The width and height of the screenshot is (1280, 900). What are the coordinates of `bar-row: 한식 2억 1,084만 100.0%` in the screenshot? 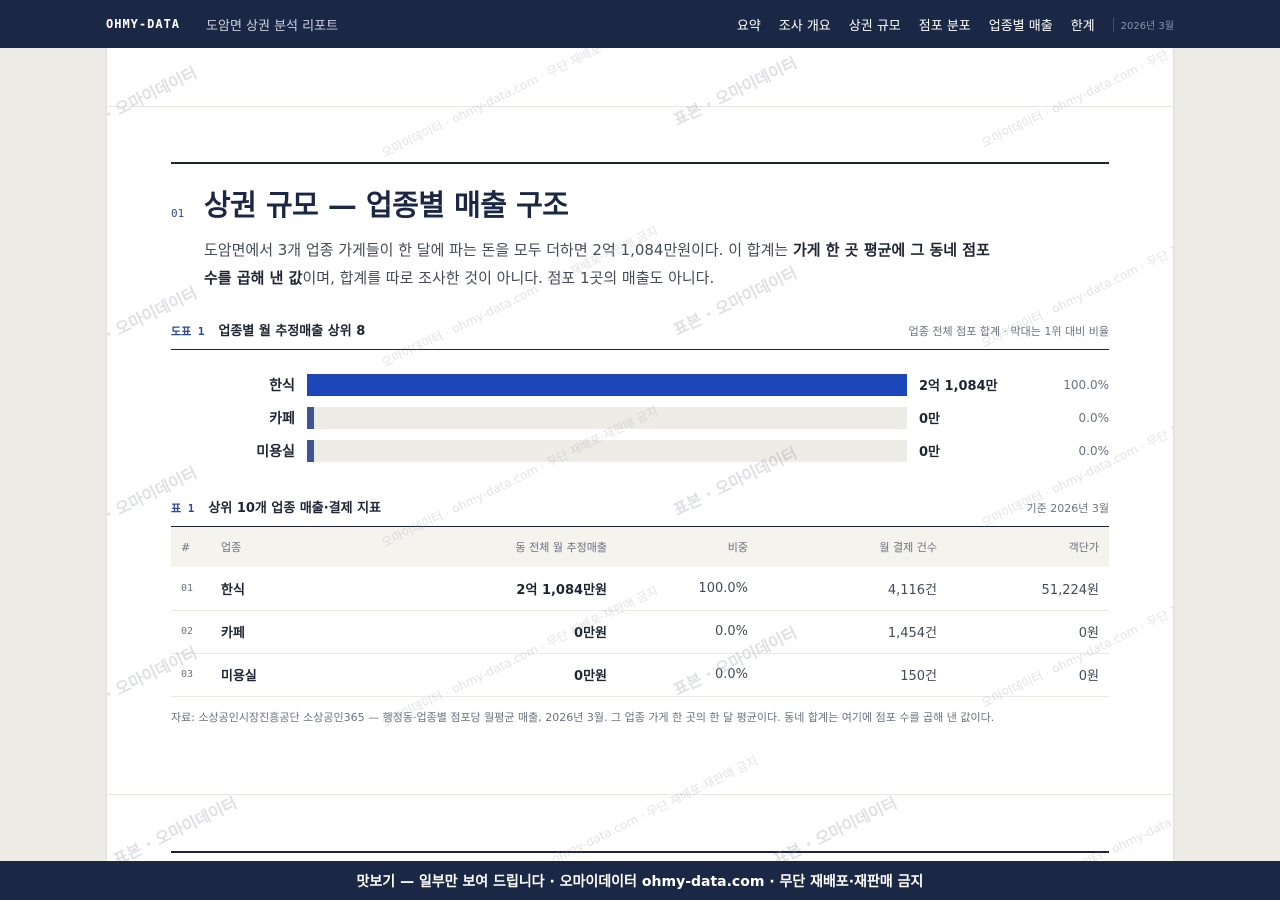 It's located at (640, 384).